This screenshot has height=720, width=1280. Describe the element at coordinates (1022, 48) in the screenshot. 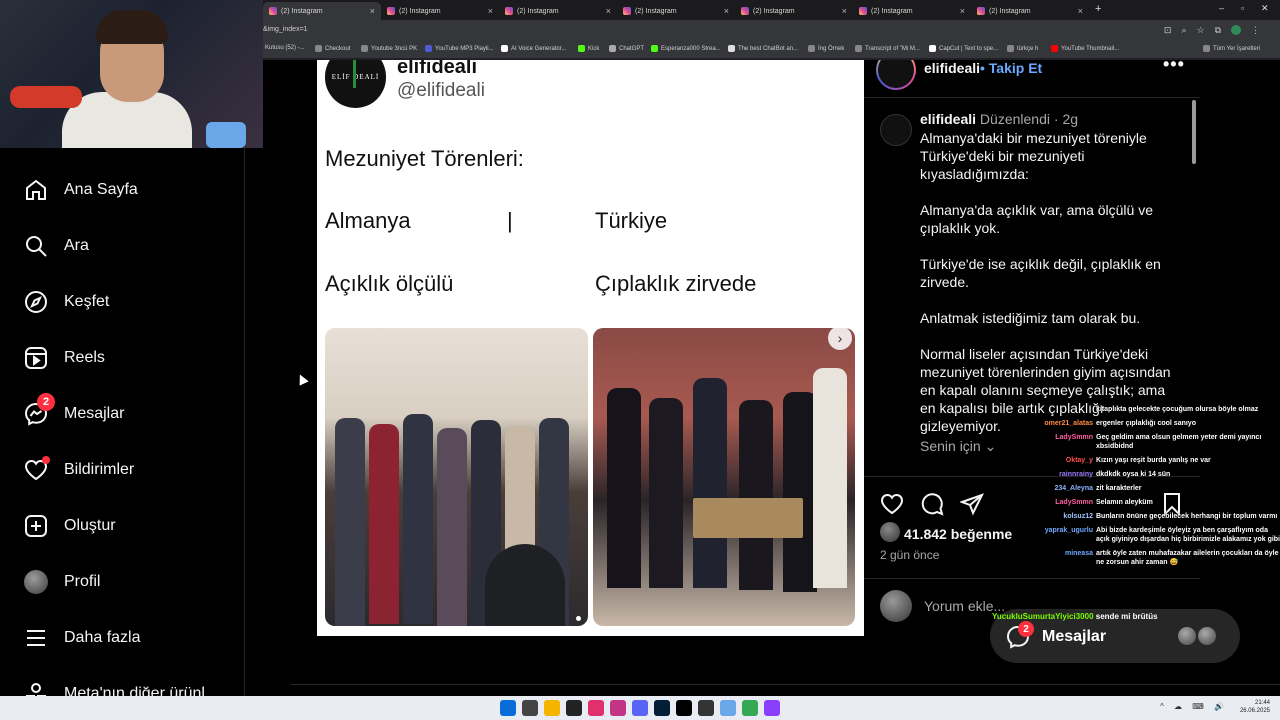

I see `bookmark-item: türkçe h` at that location.